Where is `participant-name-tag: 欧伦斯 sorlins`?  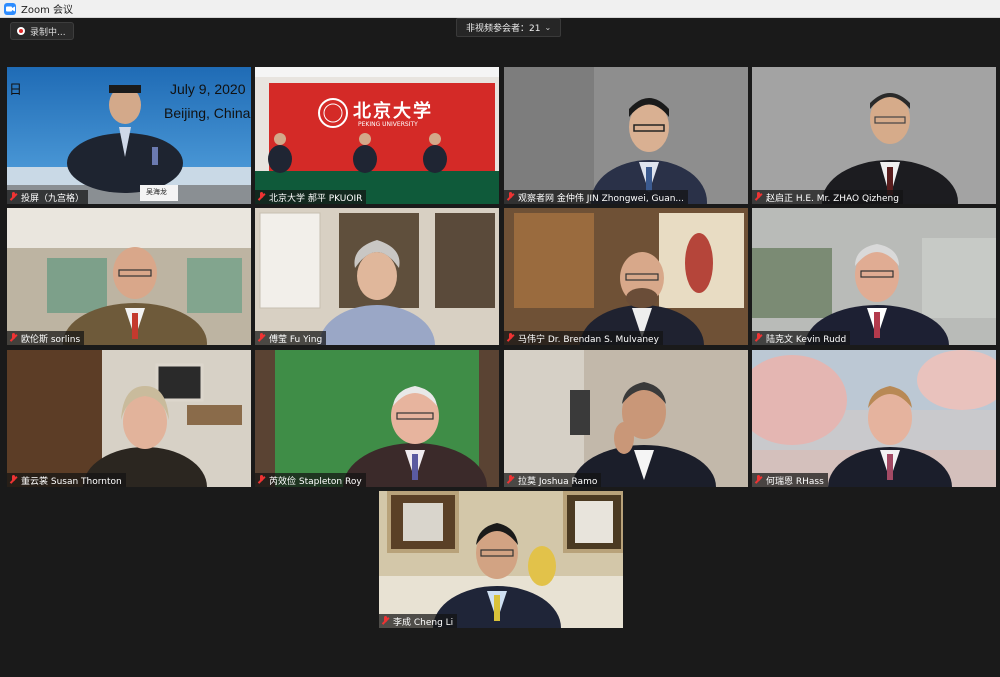
participant-name-tag: 欧伦斯 sorlins is located at coordinates (46, 338).